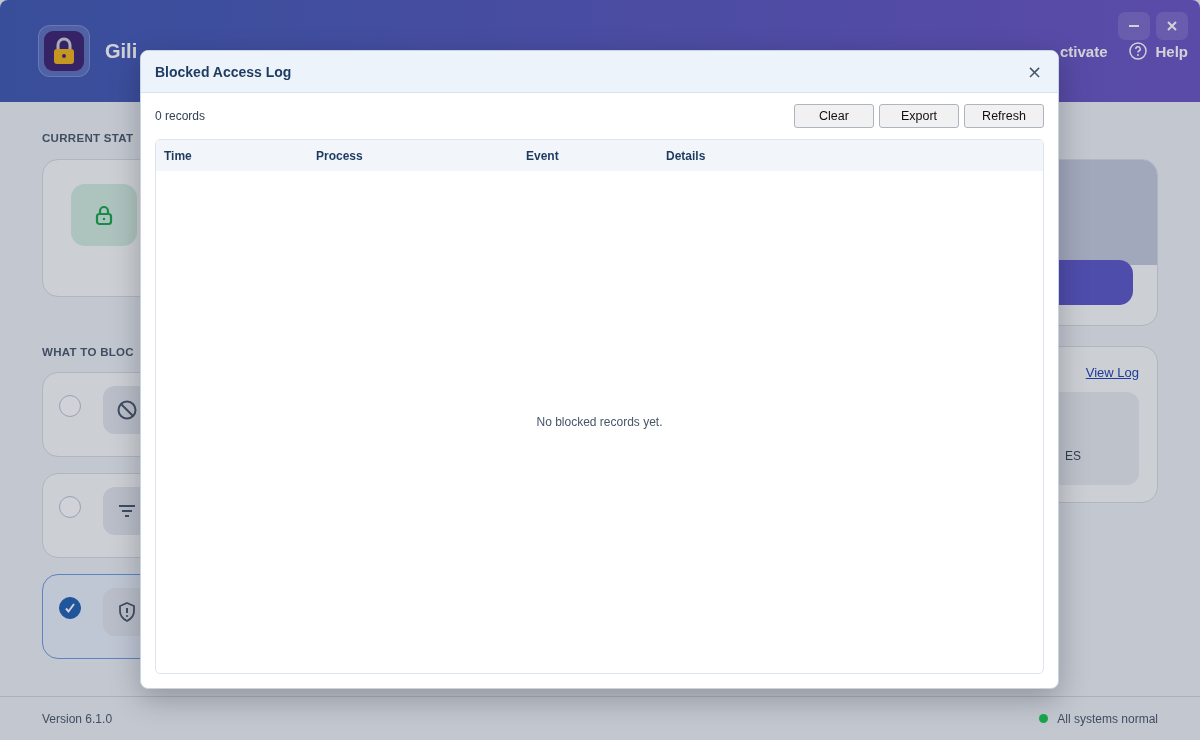  What do you see at coordinates (599, 422) in the screenshot?
I see `empty-message: No blocked records yet.` at bounding box center [599, 422].